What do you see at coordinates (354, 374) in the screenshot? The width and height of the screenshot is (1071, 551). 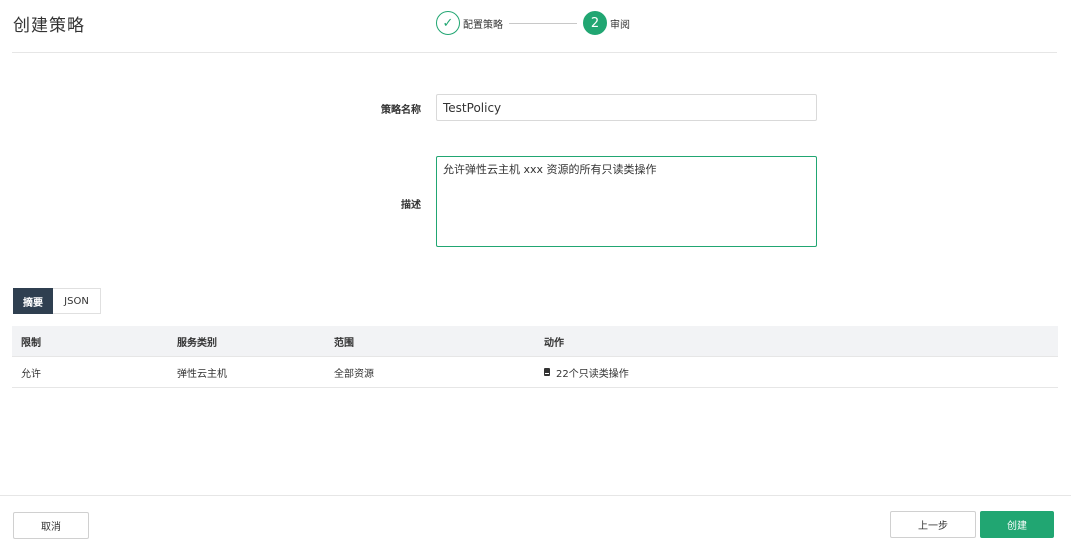 I see `cell-scope: 全部资源` at bounding box center [354, 374].